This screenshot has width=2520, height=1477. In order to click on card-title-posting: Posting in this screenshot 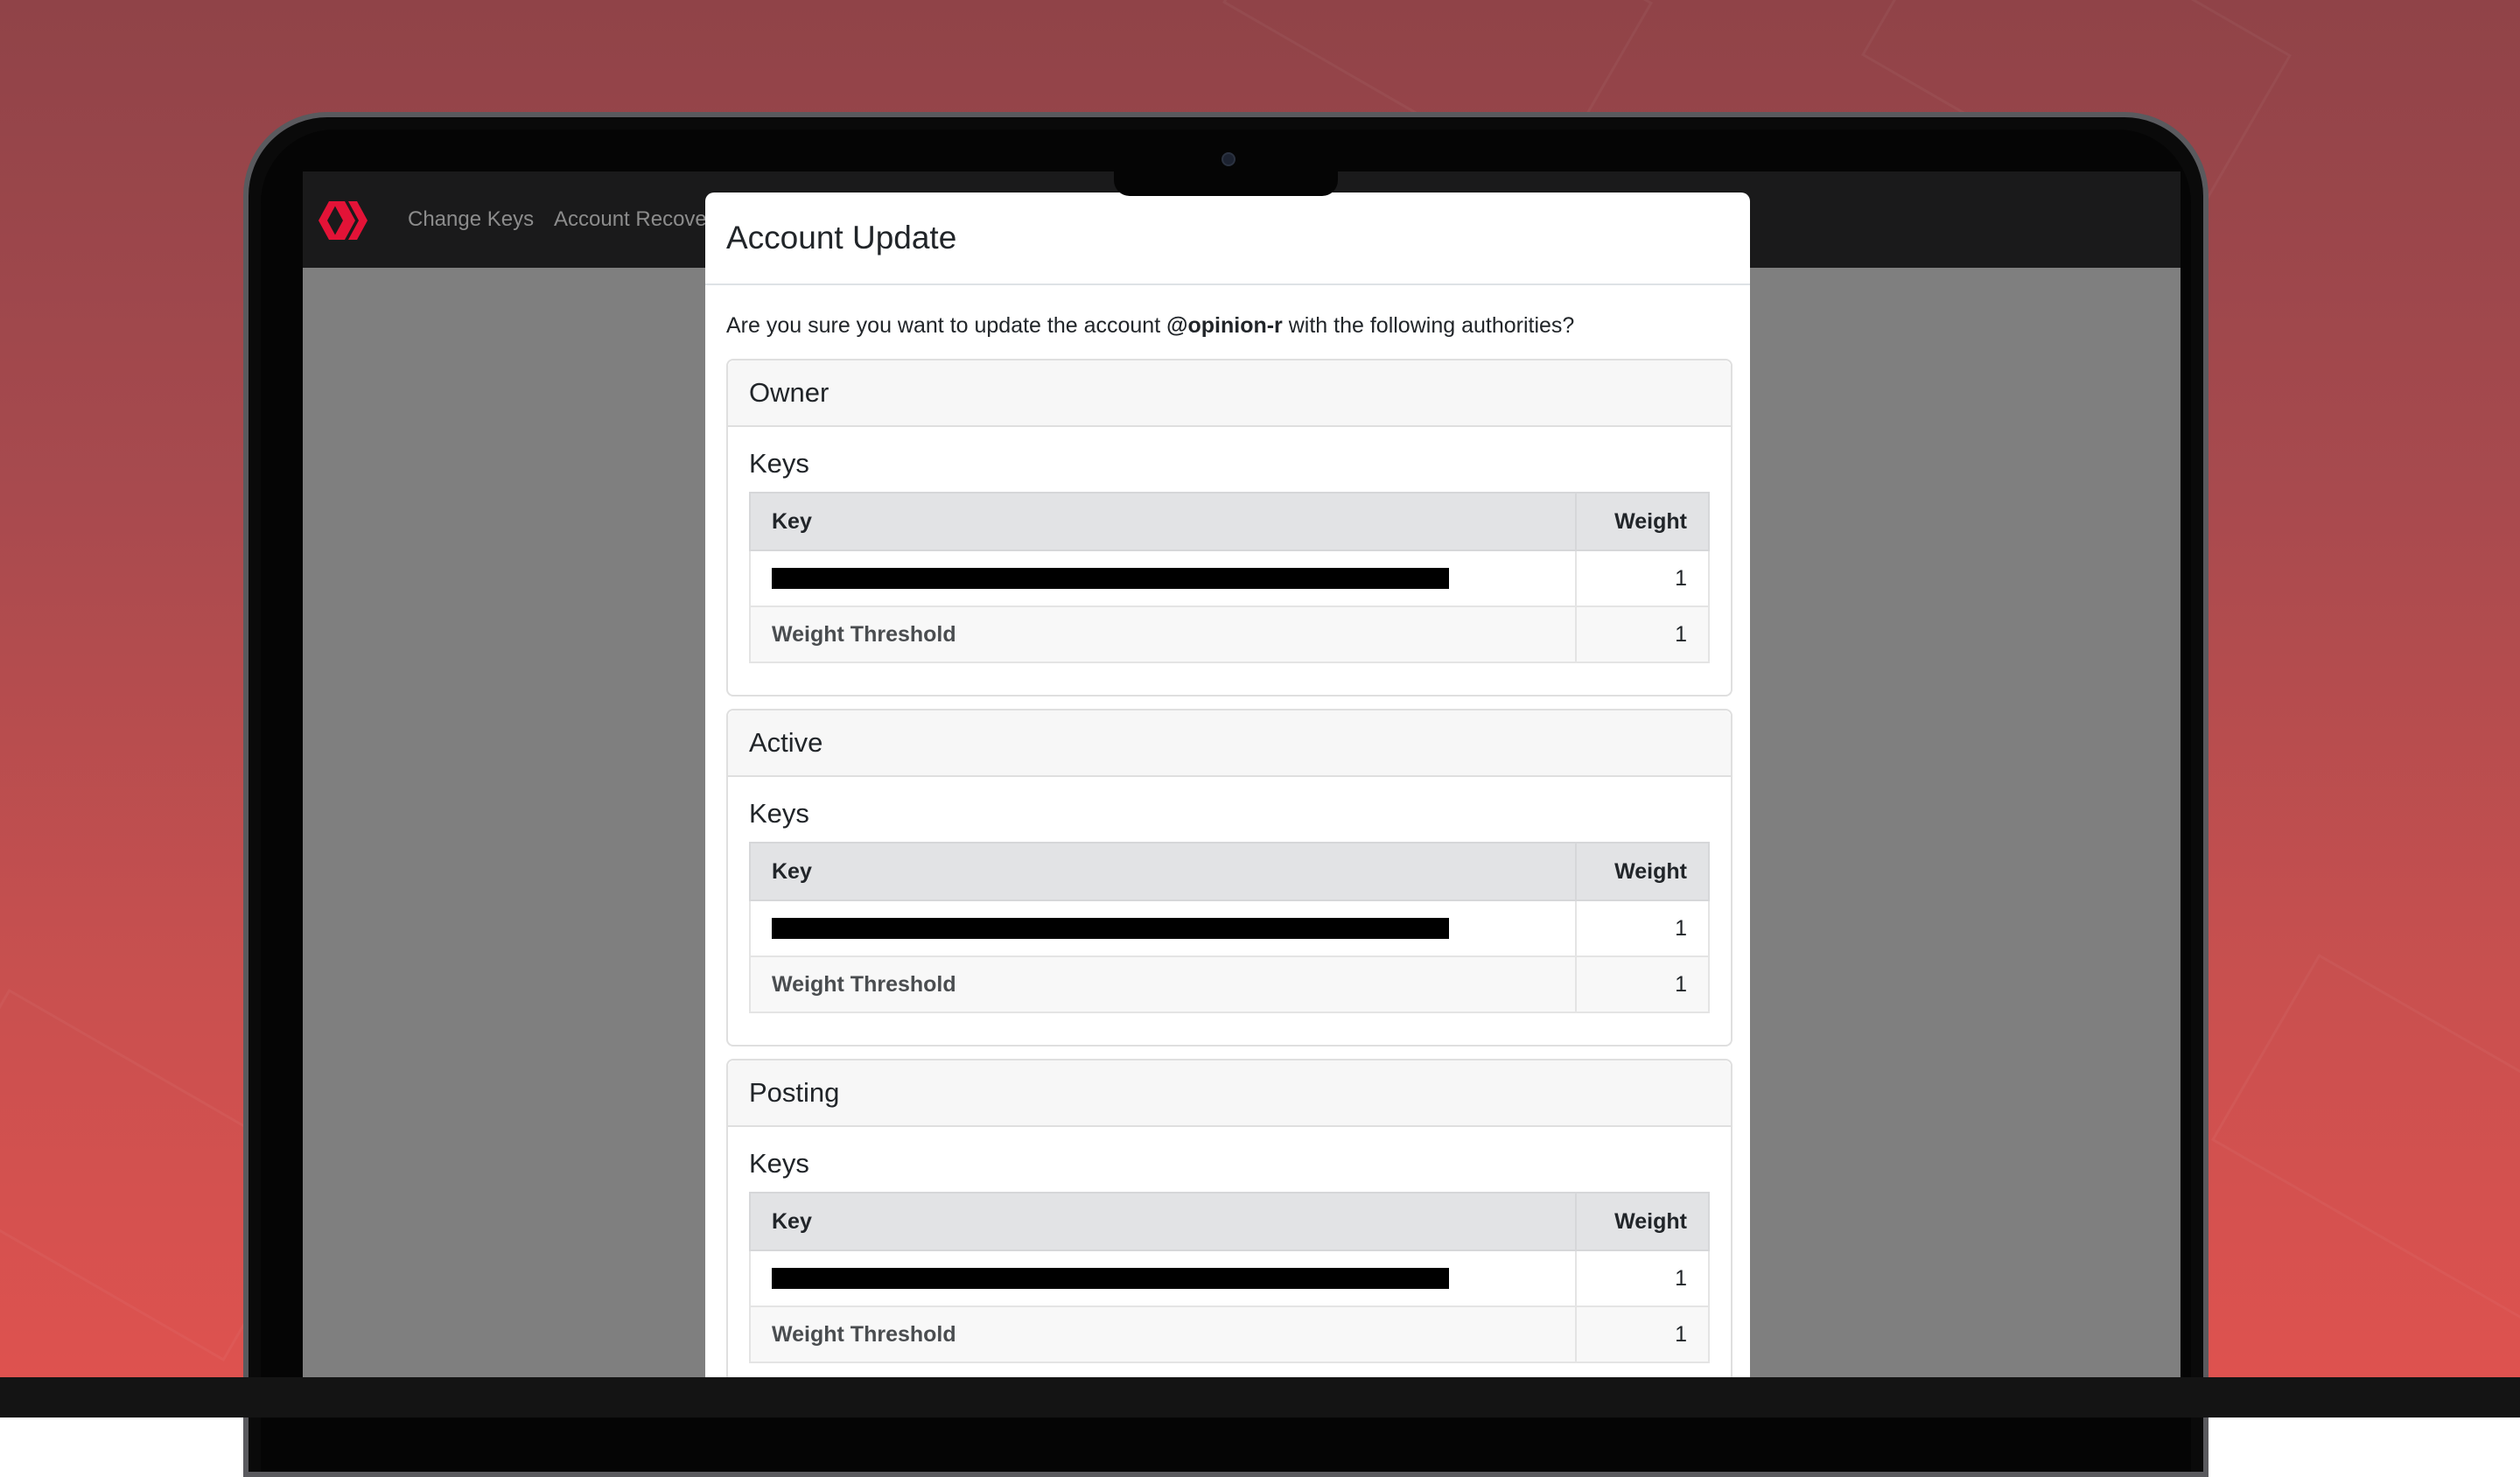, I will do `click(1229, 1093)`.